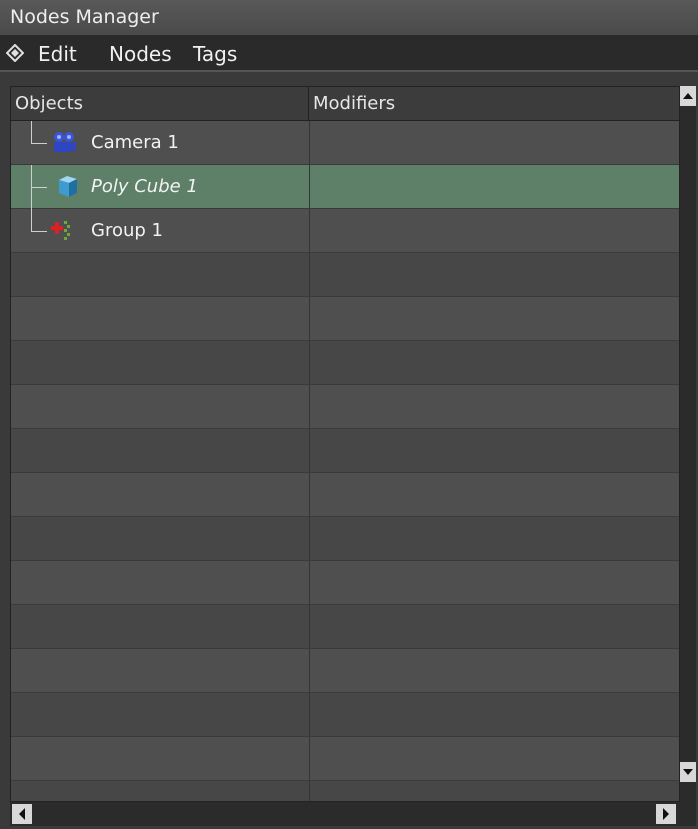  I want to click on modifiers-column-header: Modifiers, so click(494, 104).